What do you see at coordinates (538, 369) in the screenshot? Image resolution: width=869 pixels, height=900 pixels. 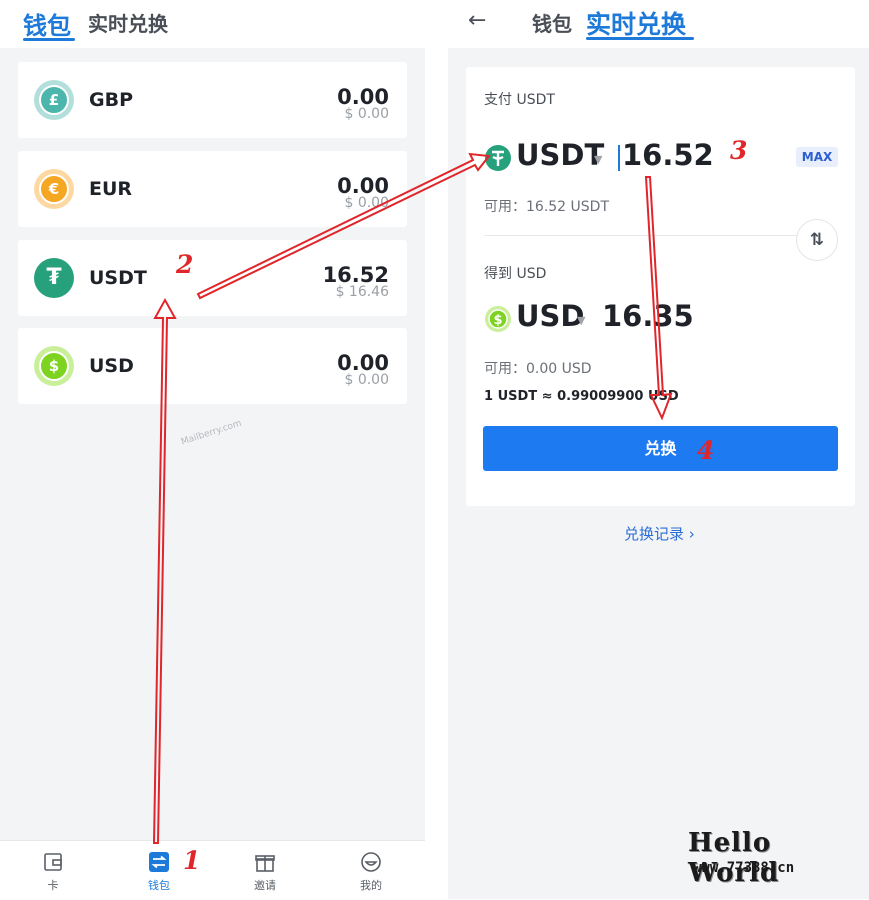 I see `receive-available: 可用：0.00 USD` at bounding box center [538, 369].